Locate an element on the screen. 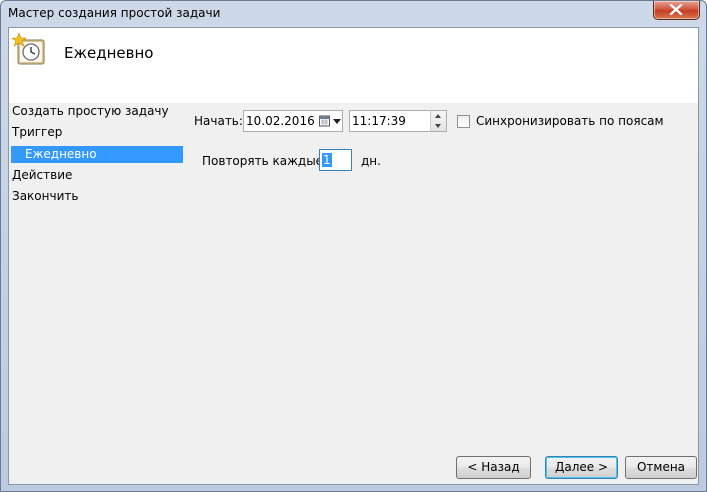 This screenshot has width=707, height=492. repeat-days-value: 1 is located at coordinates (327, 160).